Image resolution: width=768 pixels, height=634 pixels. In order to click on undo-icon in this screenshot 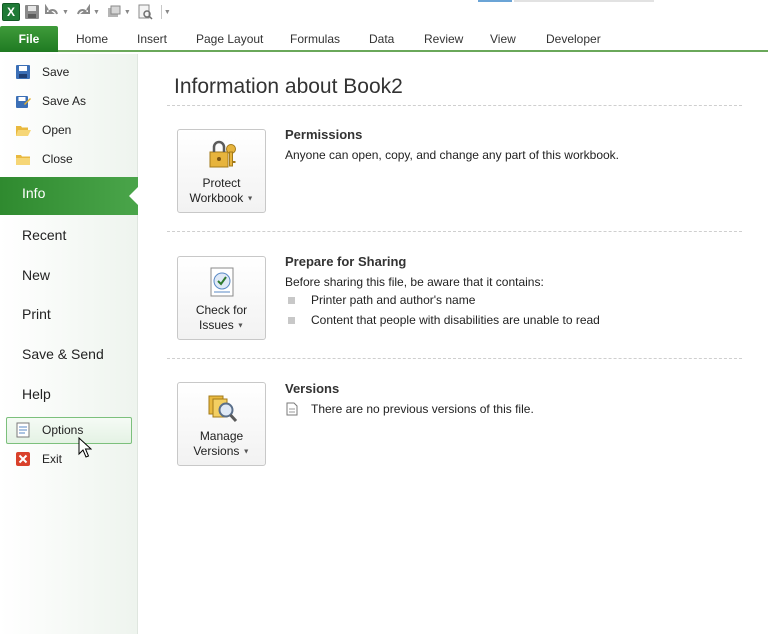, I will do `click(52, 12)`.